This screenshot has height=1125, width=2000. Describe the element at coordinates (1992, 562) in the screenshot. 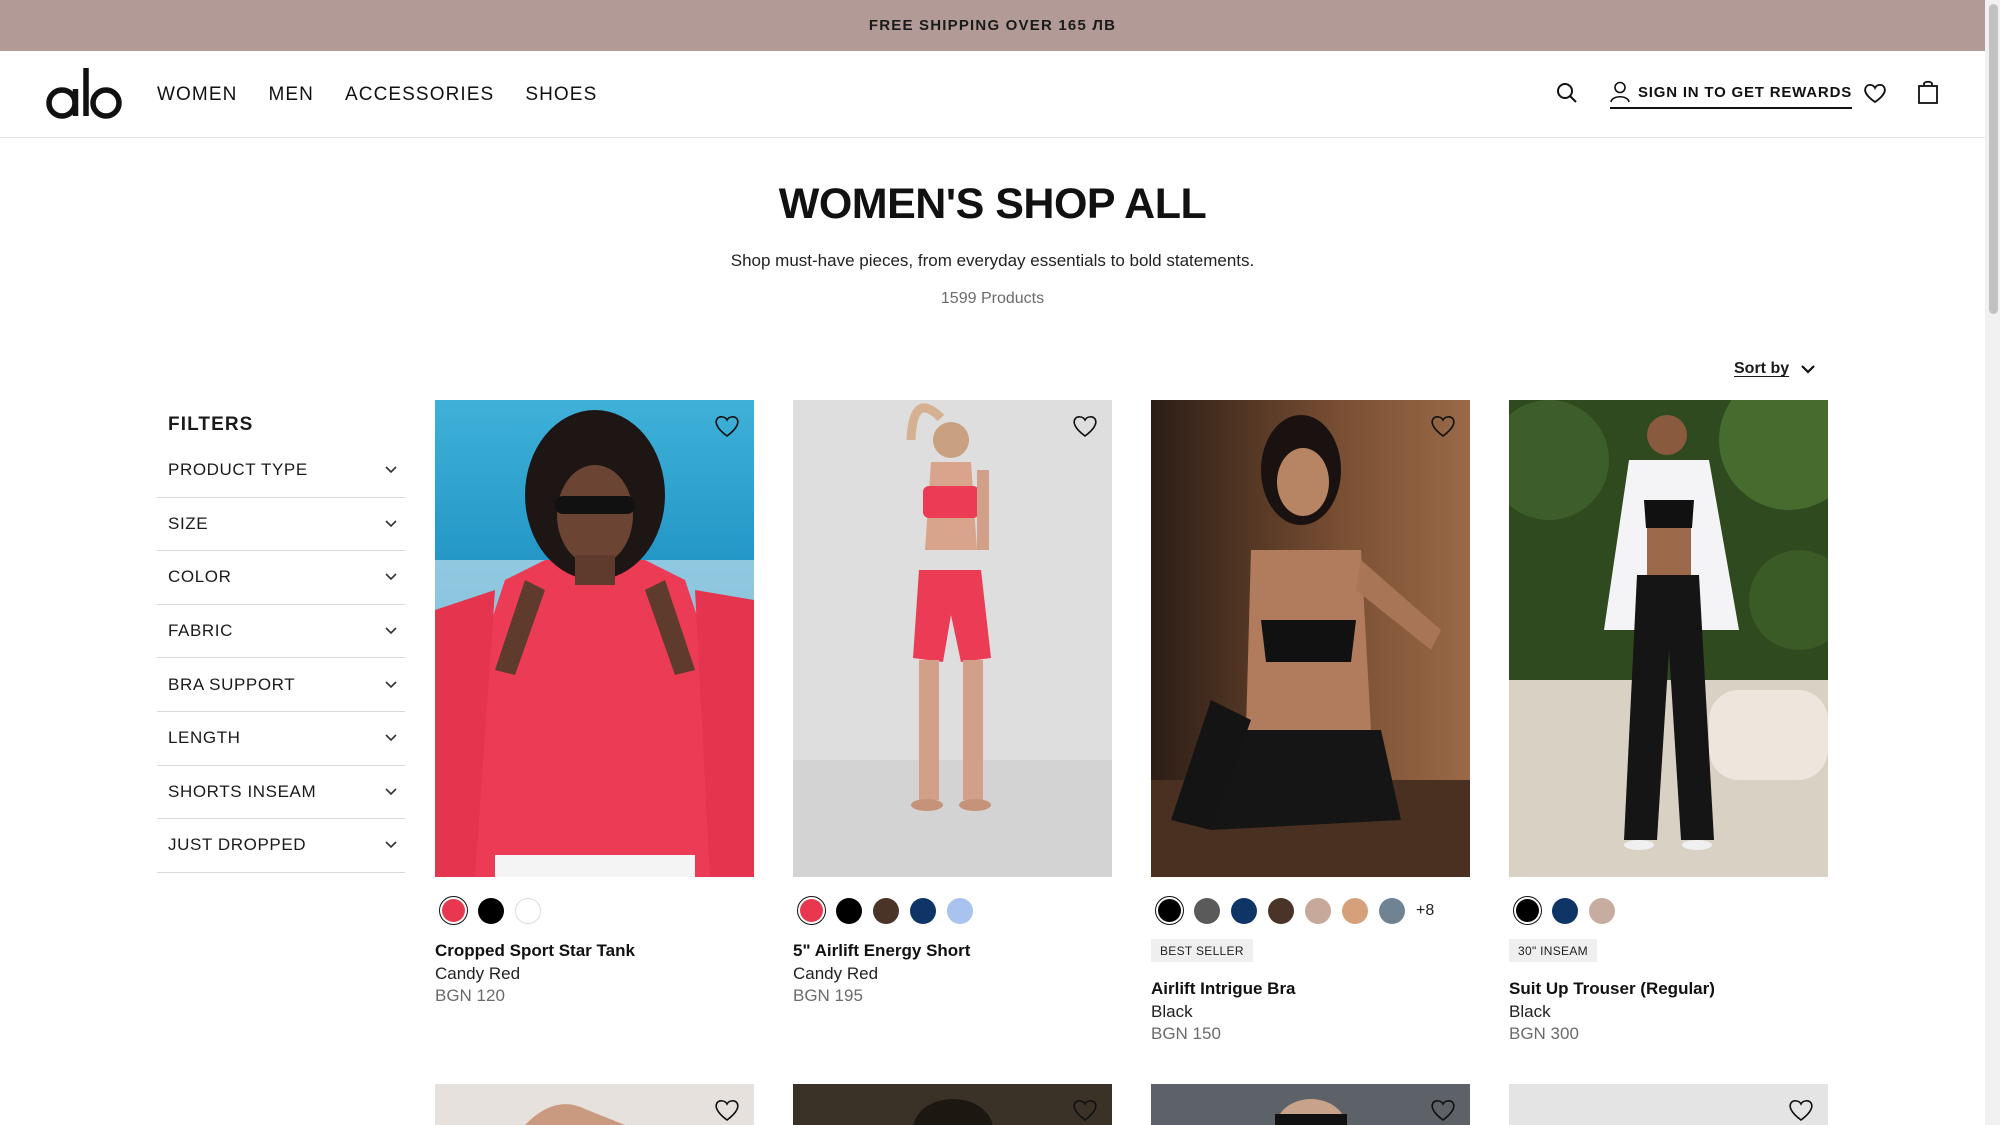

I see `page-scrollbar` at that location.